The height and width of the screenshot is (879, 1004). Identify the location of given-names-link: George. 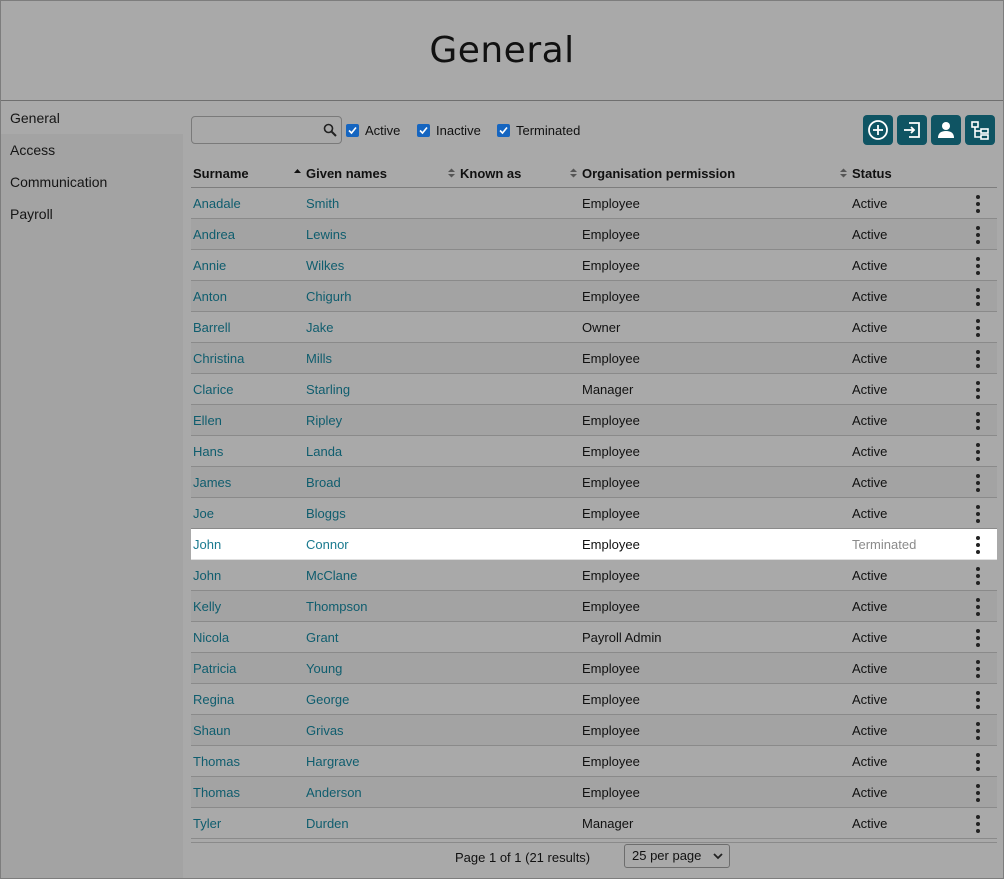
(327, 699).